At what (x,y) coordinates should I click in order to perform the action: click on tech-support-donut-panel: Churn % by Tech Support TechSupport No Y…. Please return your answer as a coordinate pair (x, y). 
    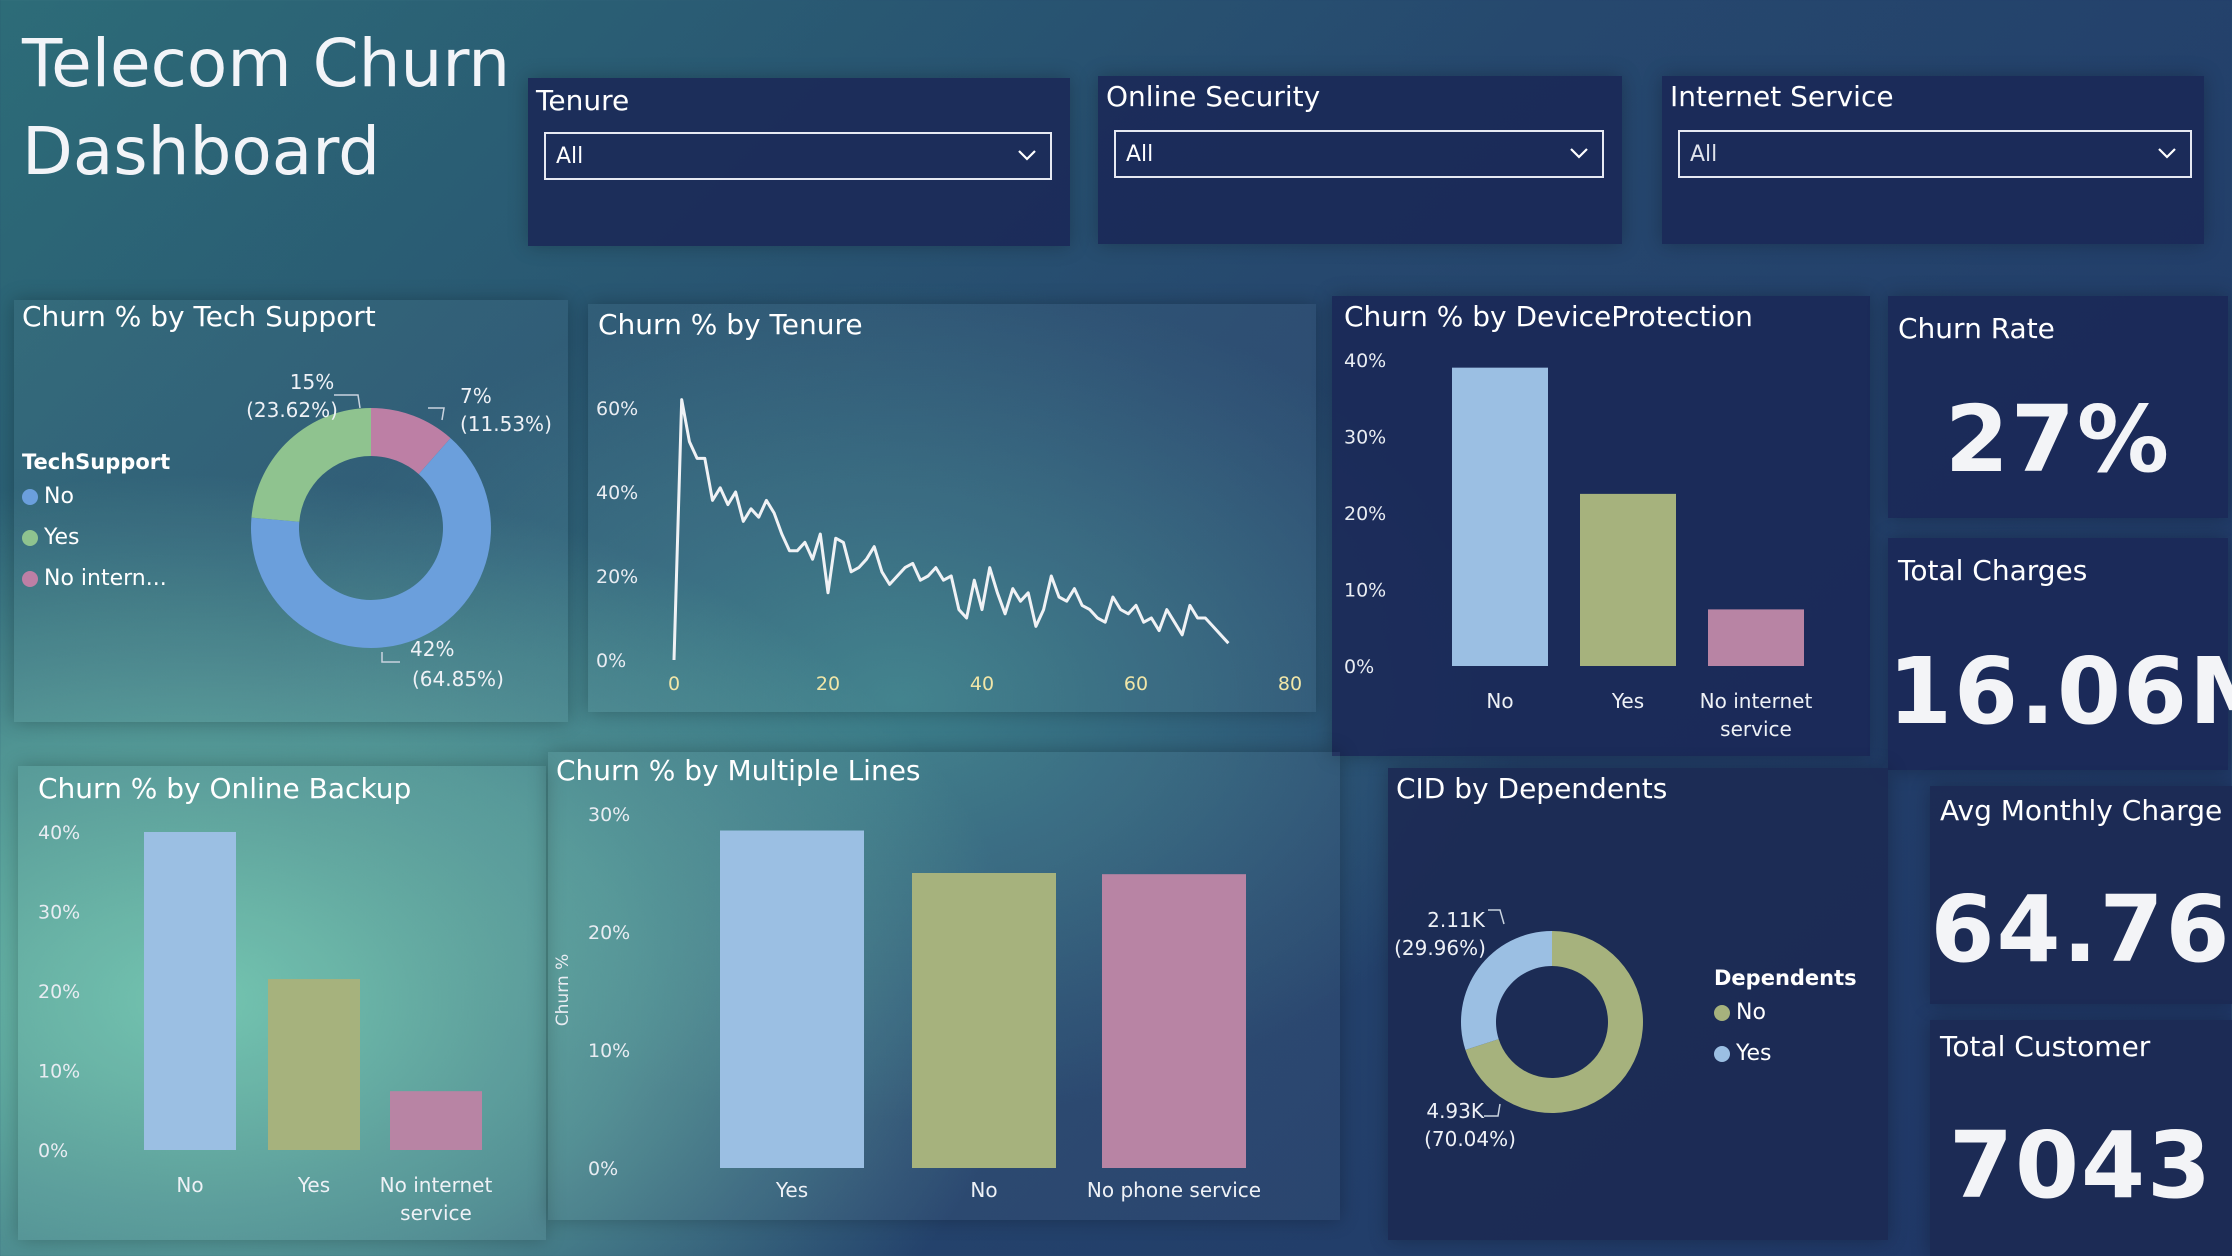
    Looking at the image, I should click on (291, 511).